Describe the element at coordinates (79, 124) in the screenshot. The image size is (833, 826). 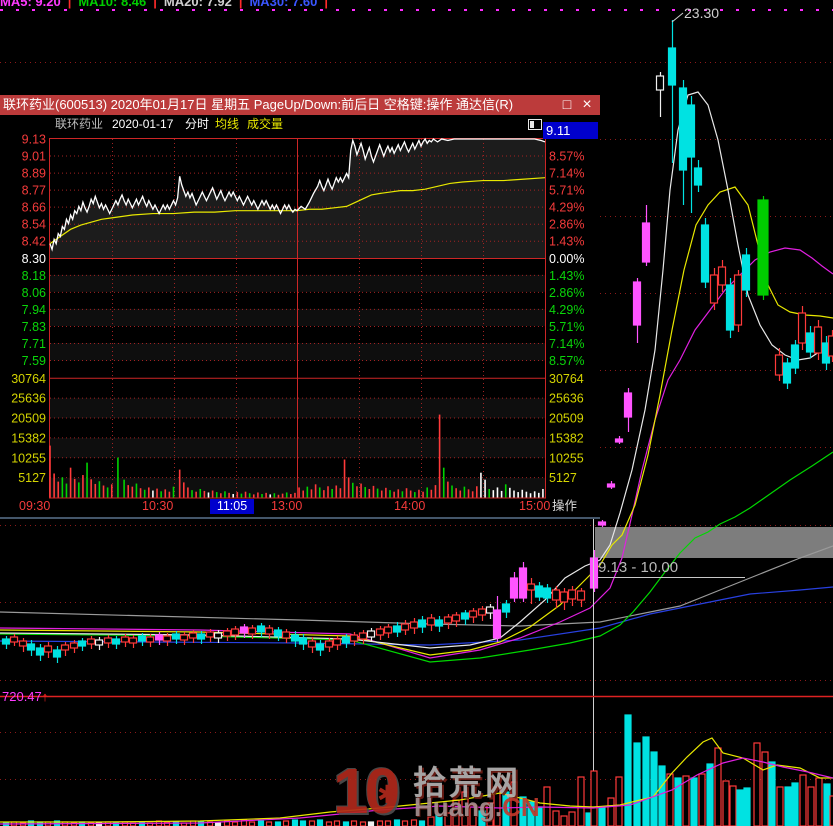
I see `stock-name: 联环药业` at that location.